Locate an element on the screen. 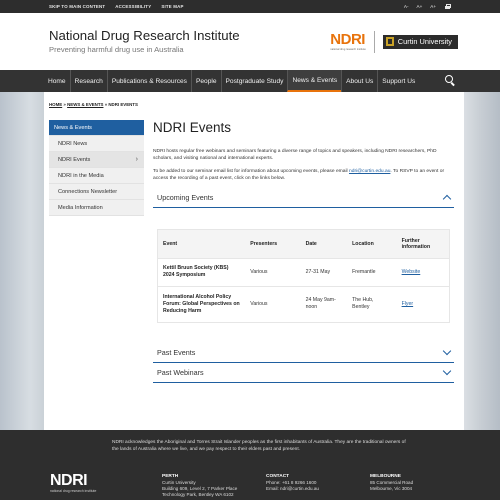 The width and height of the screenshot is (500, 500). nav-item-home: Home is located at coordinates (57, 81).